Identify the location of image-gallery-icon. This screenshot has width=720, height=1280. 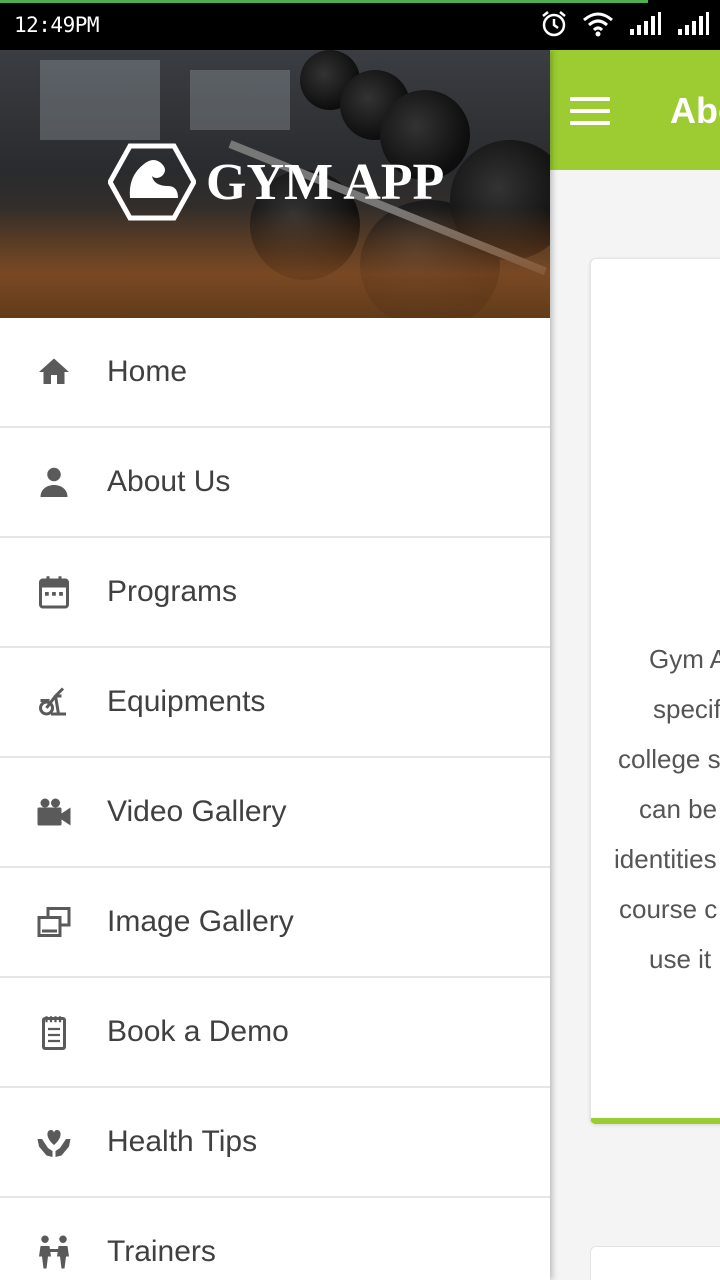
(54, 922).